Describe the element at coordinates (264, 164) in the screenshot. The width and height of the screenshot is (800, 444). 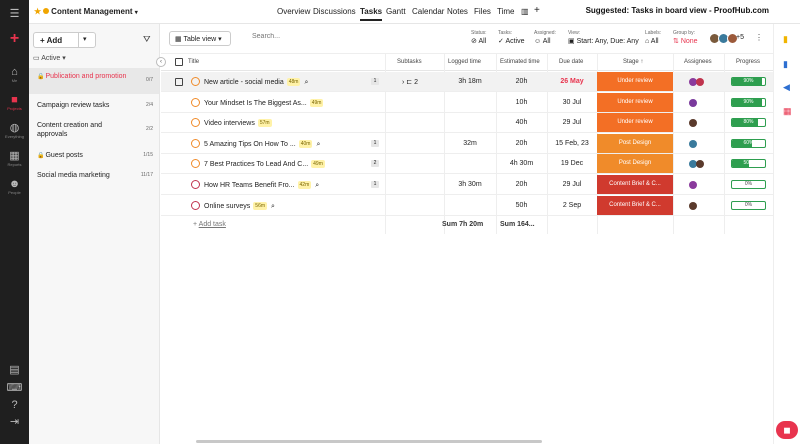
I see `task-title: 7 Best Practices To Lead And C... 49m` at that location.